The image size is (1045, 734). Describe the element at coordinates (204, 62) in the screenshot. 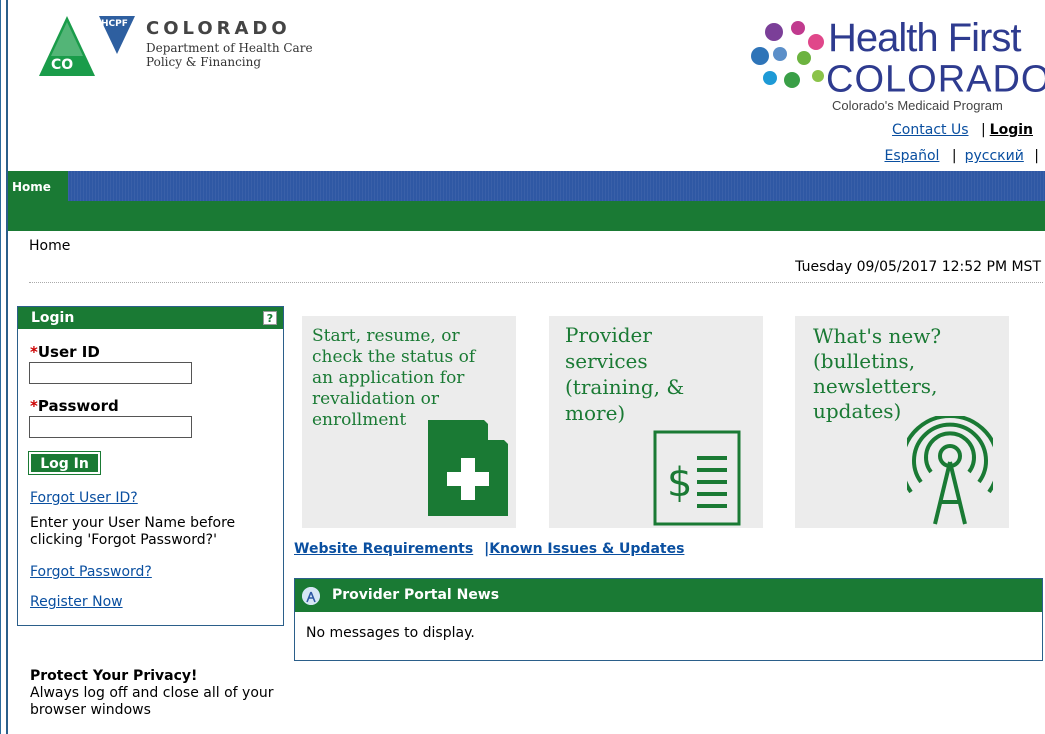

I see `dept-line-2: Policy & Financing` at that location.